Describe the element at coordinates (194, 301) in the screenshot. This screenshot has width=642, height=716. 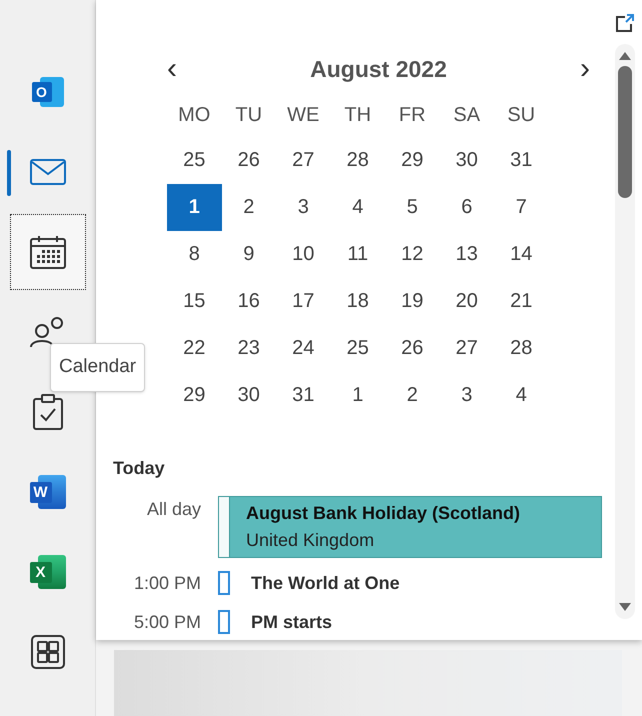
I see `date-cell: 15` at that location.